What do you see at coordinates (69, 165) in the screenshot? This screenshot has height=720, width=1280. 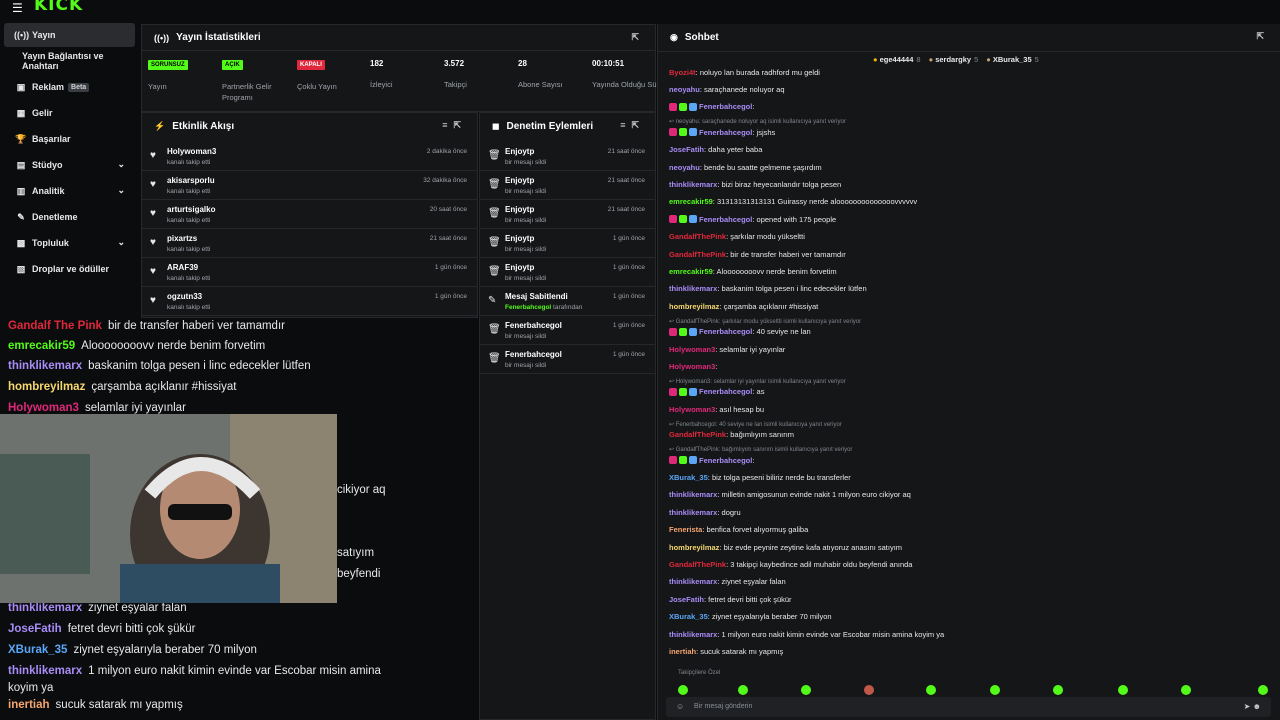 I see `sidebar-item: ▤ Stüdyo ⌄` at bounding box center [69, 165].